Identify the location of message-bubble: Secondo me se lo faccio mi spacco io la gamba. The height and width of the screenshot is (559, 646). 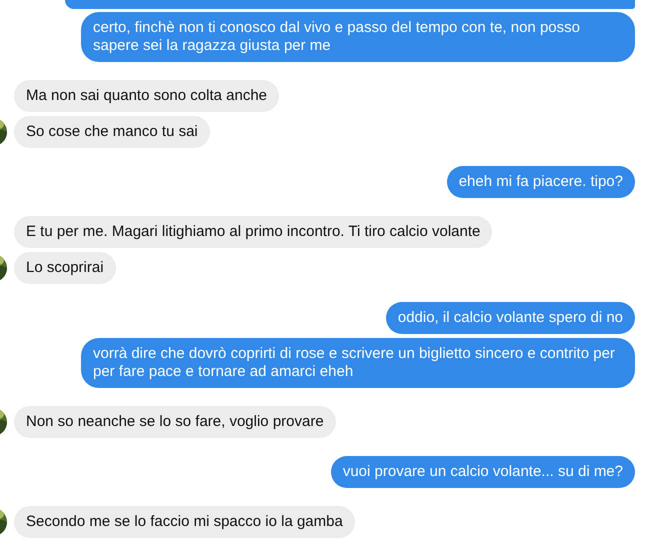
(184, 522).